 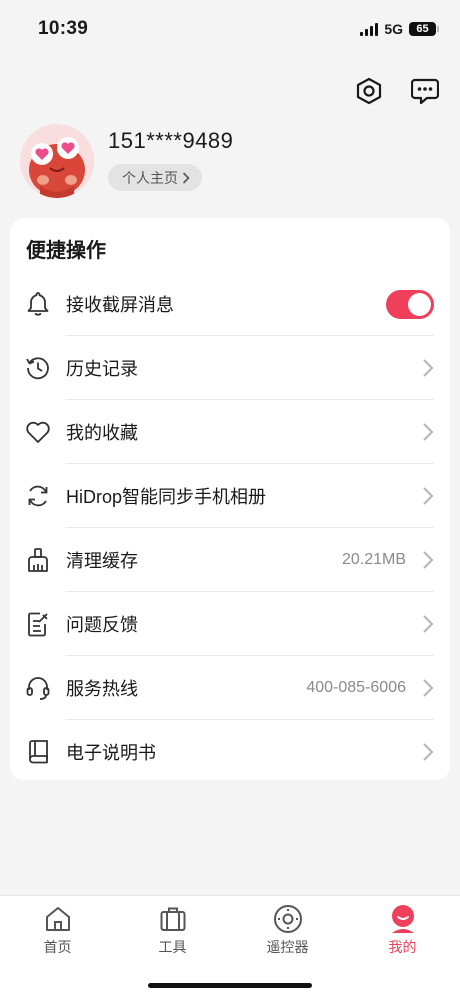 I want to click on network-type: 5G, so click(x=393, y=29).